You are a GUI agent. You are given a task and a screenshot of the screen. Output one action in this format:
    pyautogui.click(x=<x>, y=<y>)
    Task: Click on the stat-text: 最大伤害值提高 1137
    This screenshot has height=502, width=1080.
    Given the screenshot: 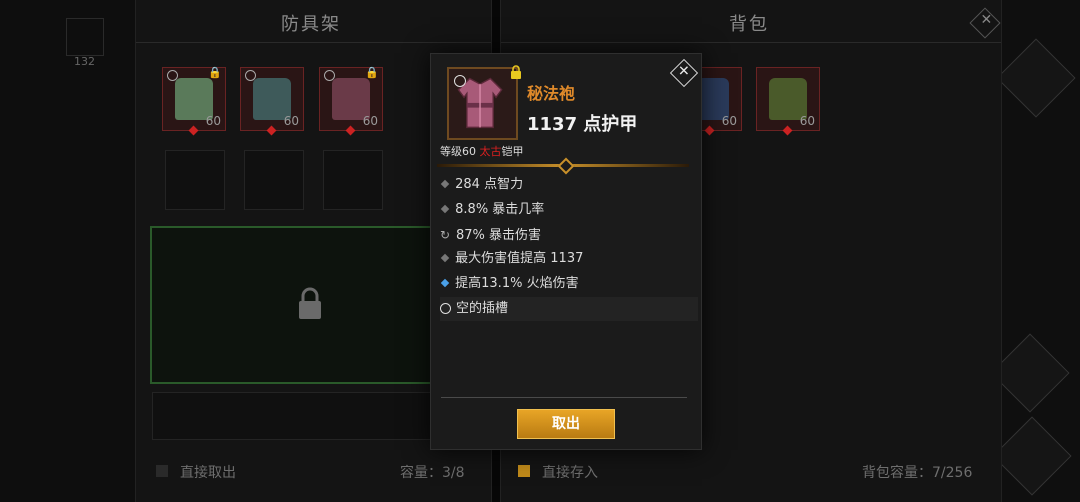 What is the action you would take?
    pyautogui.click(x=519, y=258)
    